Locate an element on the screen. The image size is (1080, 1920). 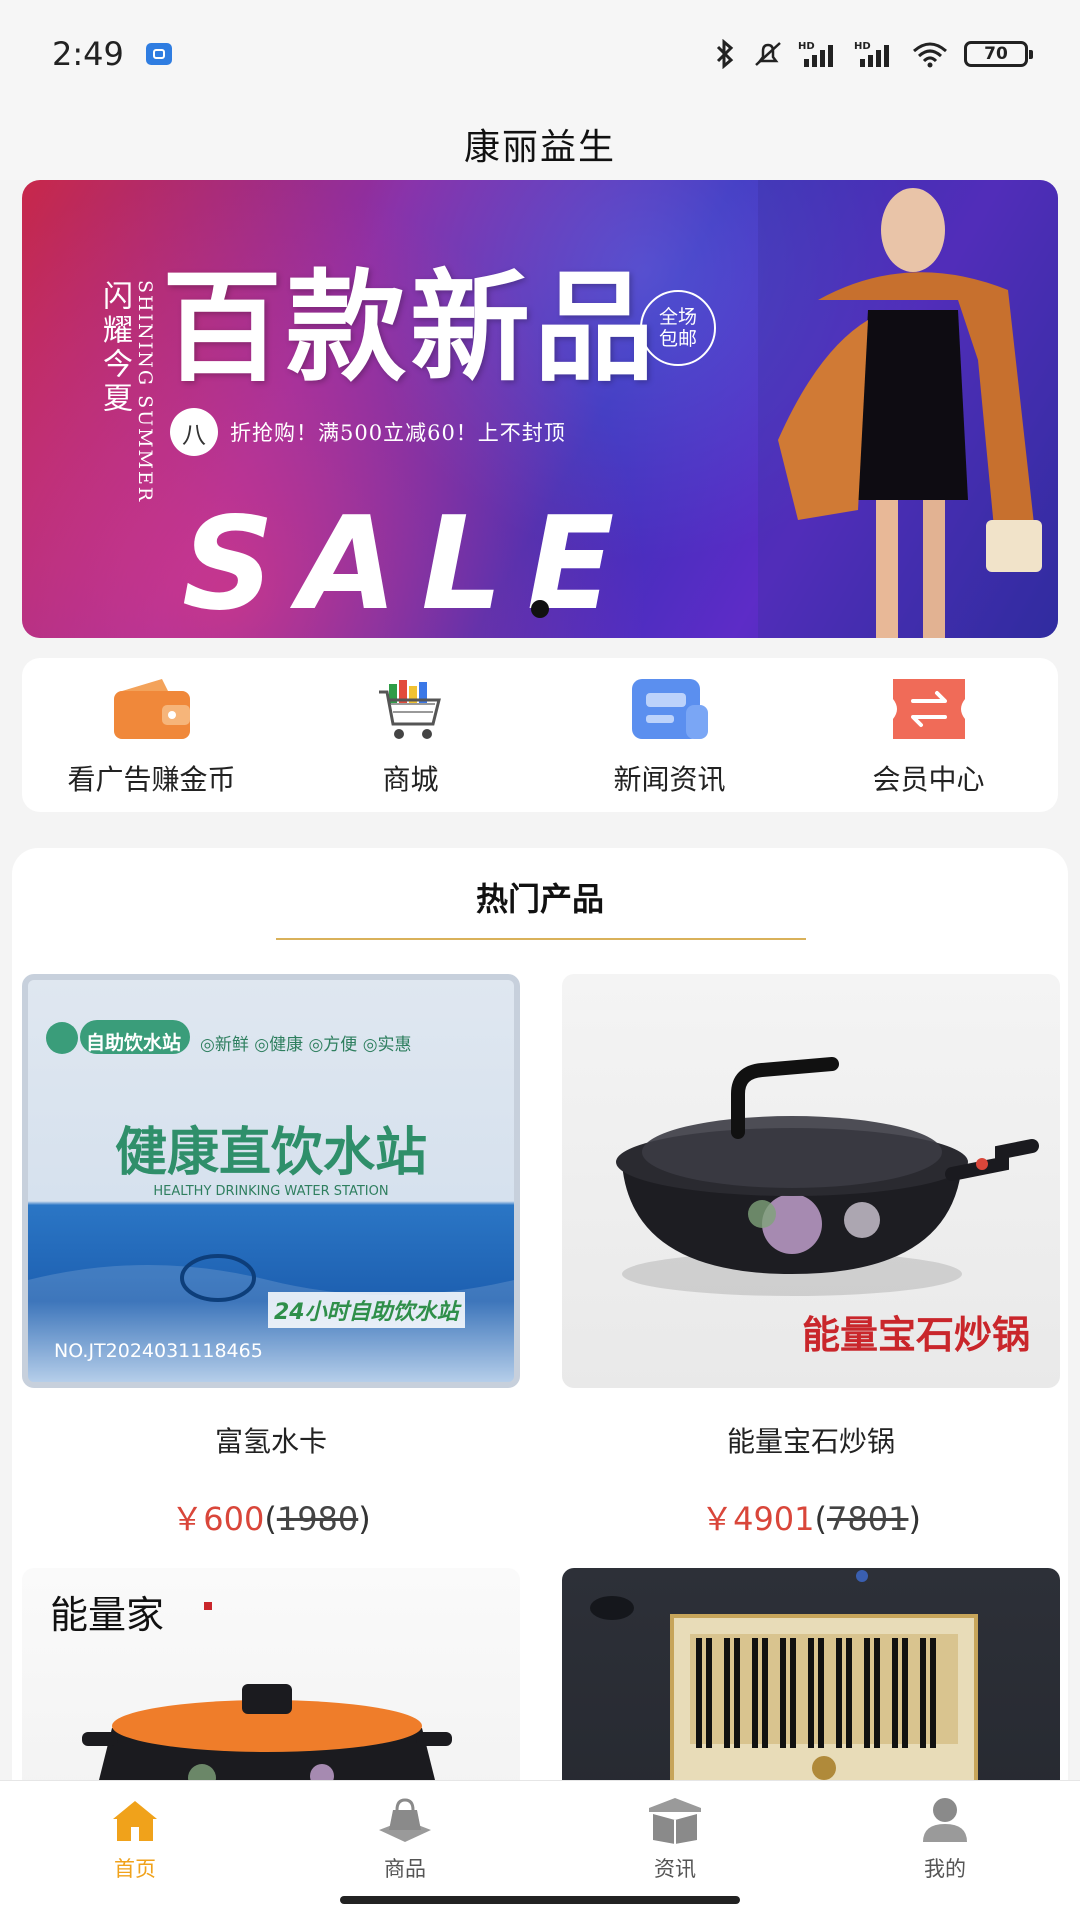
banner-headline: 百款新品 is located at coordinates (410, 327).